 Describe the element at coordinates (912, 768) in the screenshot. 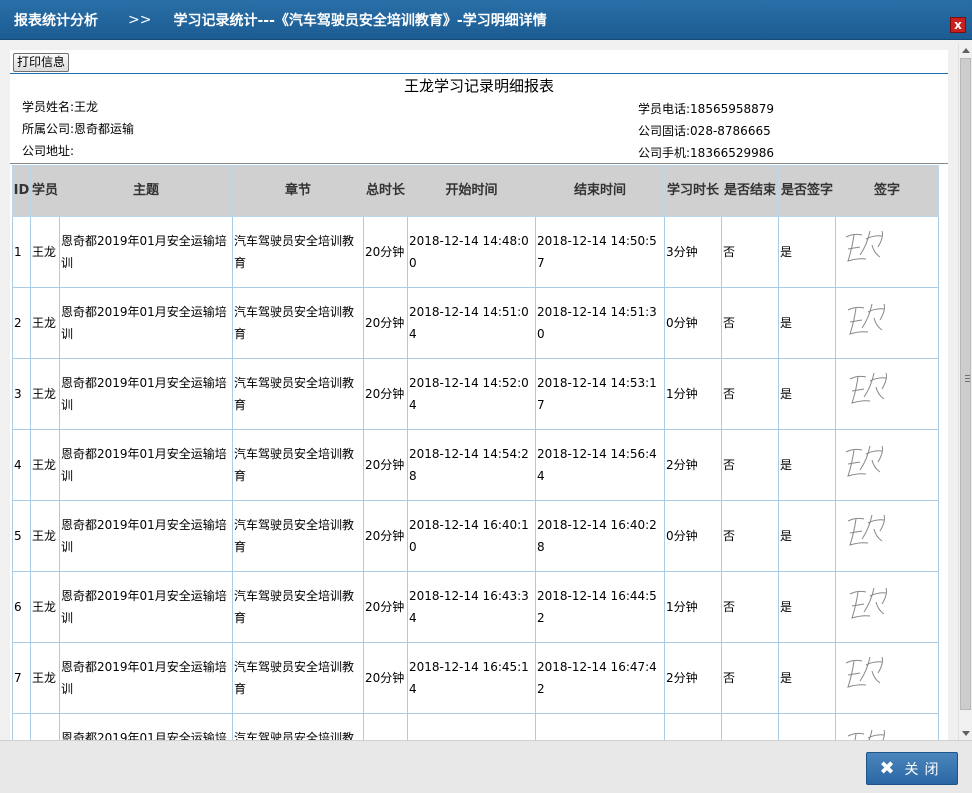

I see `close-button: ✖ 关闭` at that location.